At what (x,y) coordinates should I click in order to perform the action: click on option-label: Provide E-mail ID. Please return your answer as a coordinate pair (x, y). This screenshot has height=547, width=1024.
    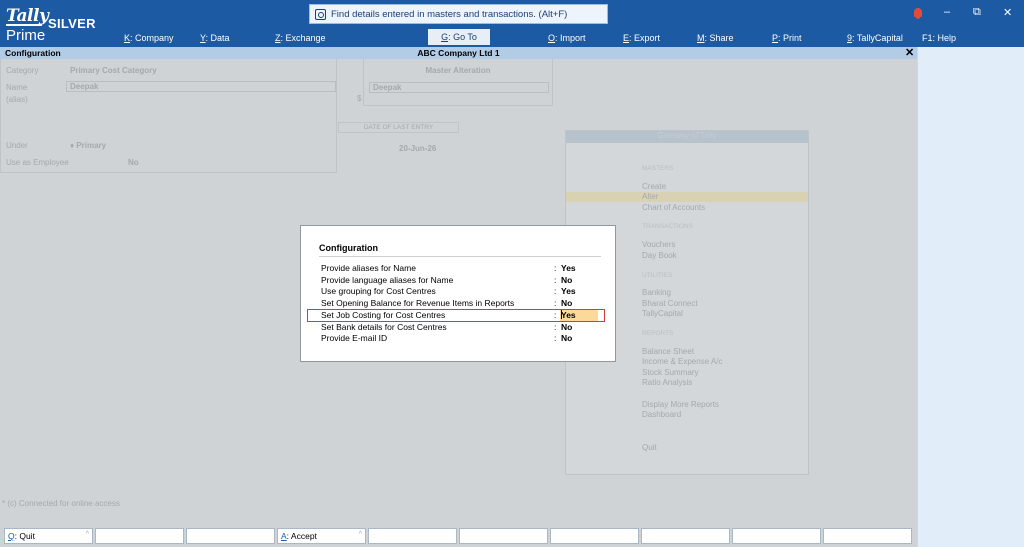
    Looking at the image, I should click on (354, 338).